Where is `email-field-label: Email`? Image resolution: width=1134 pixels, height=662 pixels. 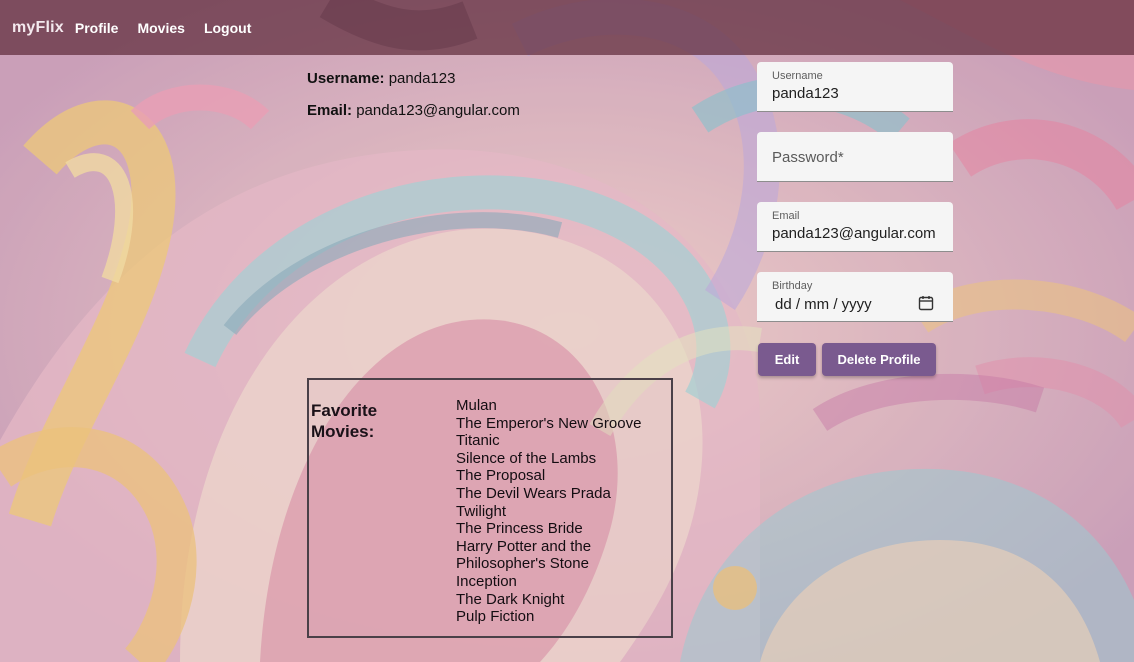
email-field-label: Email is located at coordinates (786, 216).